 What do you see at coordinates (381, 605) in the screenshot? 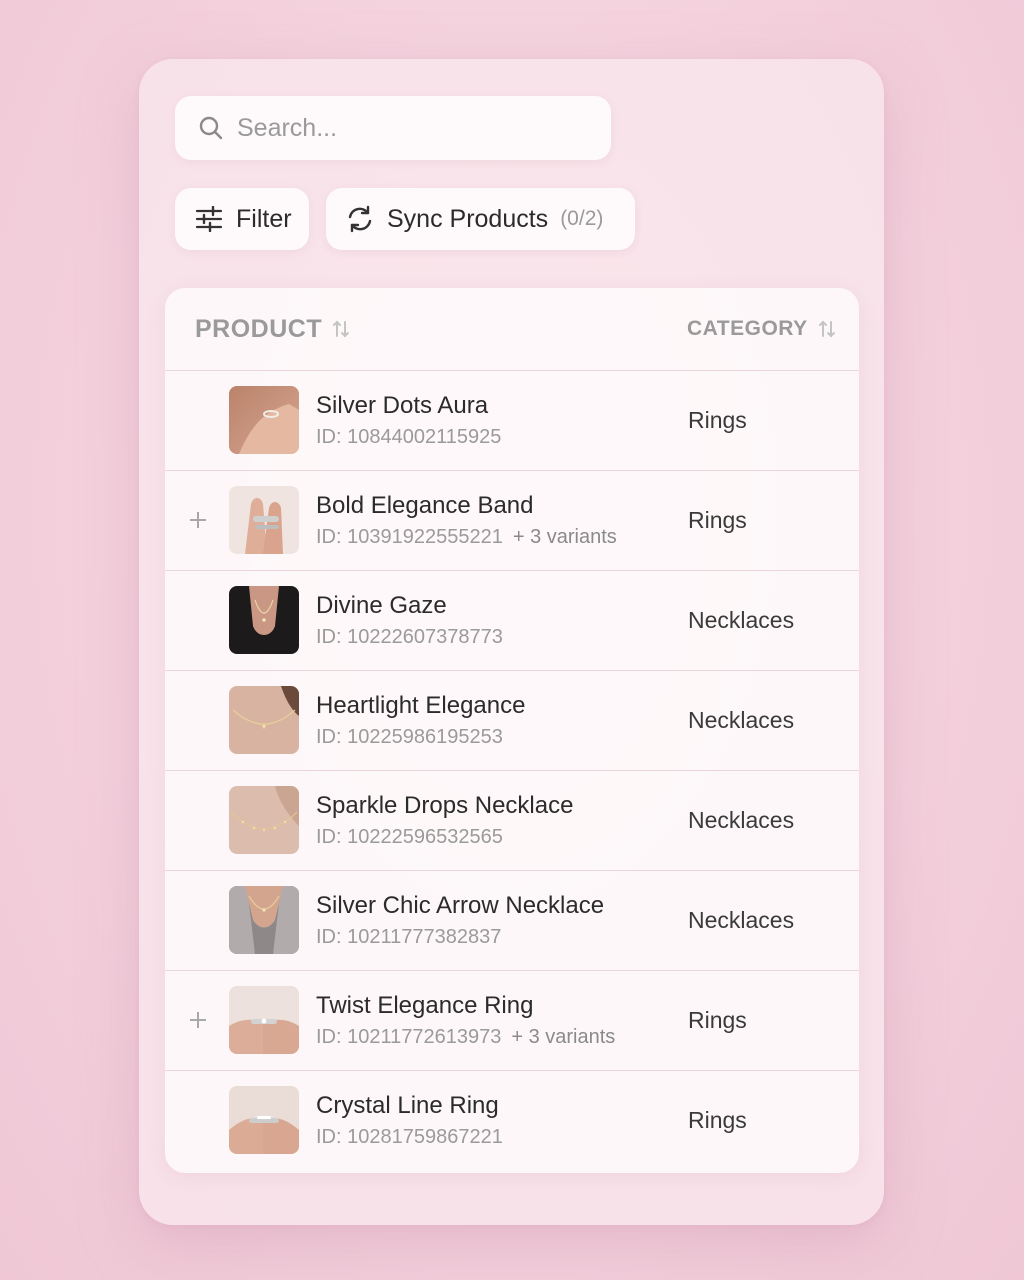
I see `product-name: Divine Gaze` at bounding box center [381, 605].